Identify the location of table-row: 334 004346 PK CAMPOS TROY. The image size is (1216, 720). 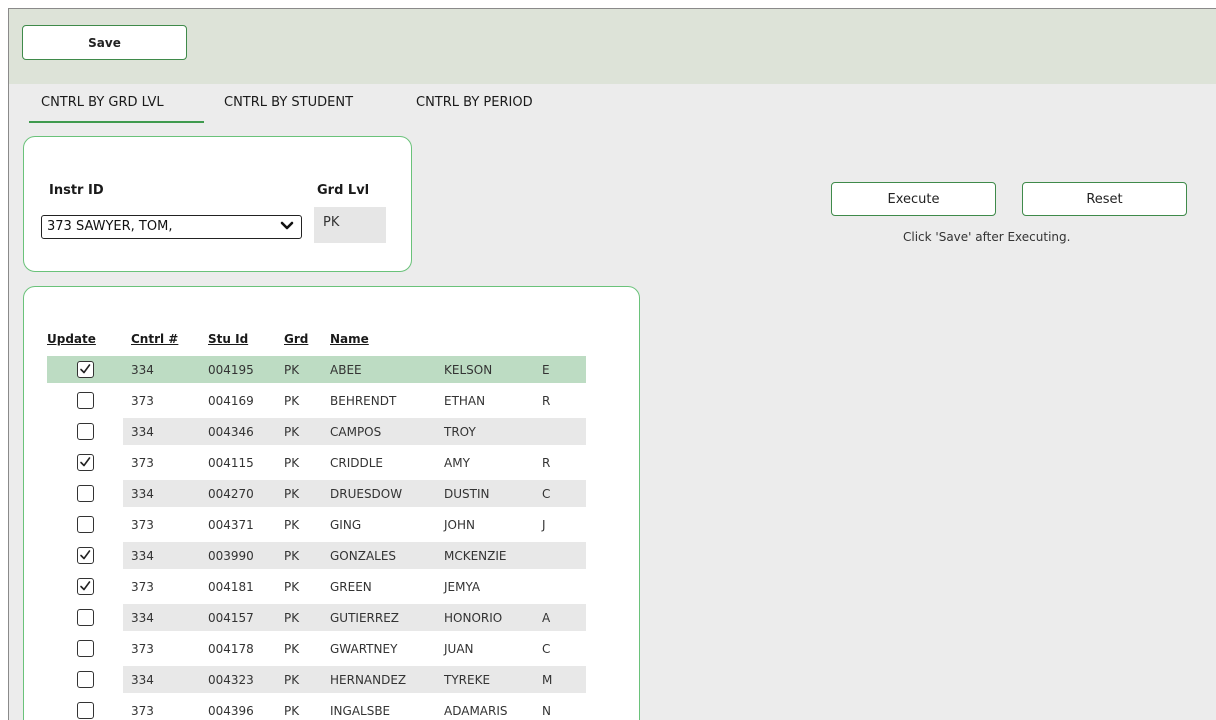
(316, 431).